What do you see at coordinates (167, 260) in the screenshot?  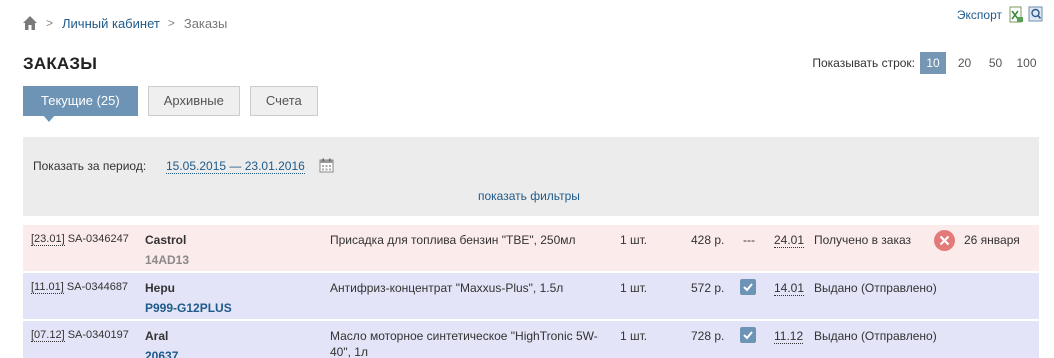 I see `order-article: 14AD13` at bounding box center [167, 260].